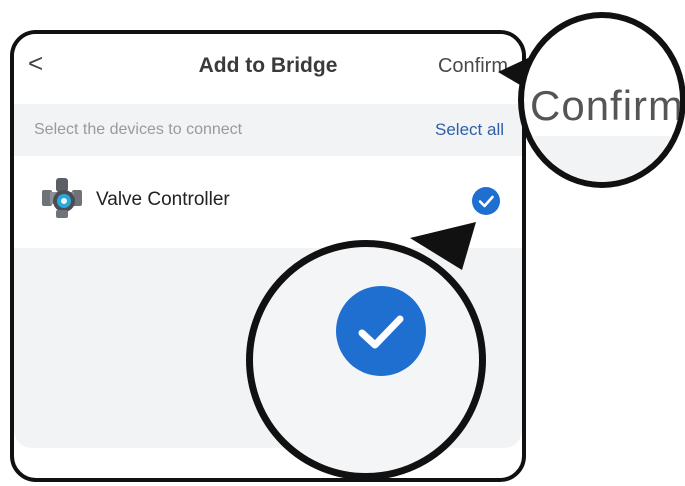  What do you see at coordinates (607, 105) in the screenshot?
I see `zoomed-confirm-label: Confirm` at bounding box center [607, 105].